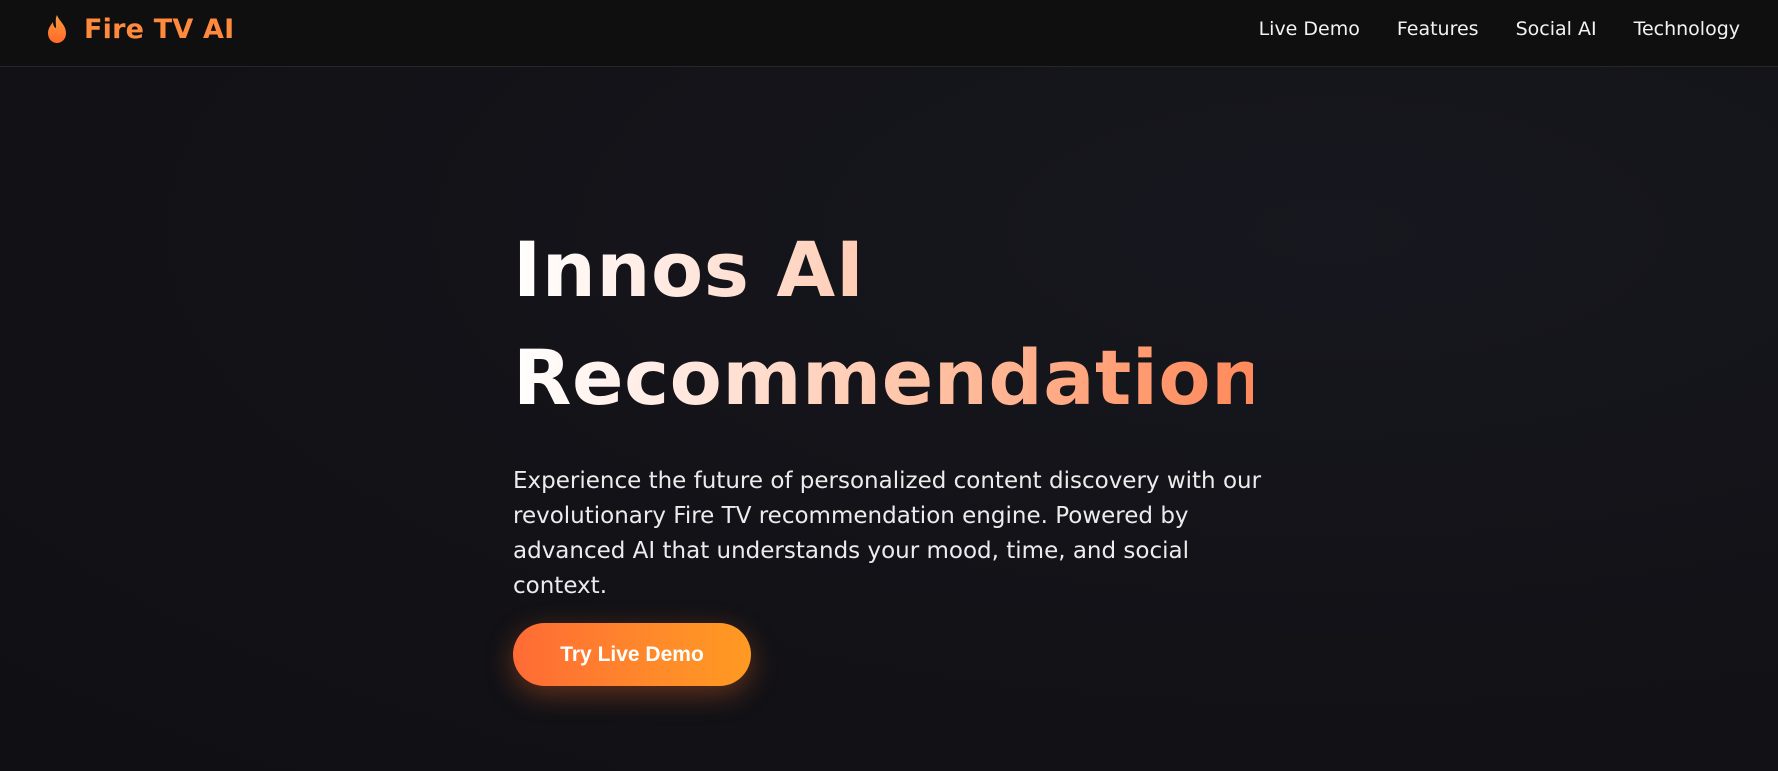 This screenshot has height=771, width=1778. Describe the element at coordinates (632, 654) in the screenshot. I see `try-live-demo-button: Try Live Demo` at that location.